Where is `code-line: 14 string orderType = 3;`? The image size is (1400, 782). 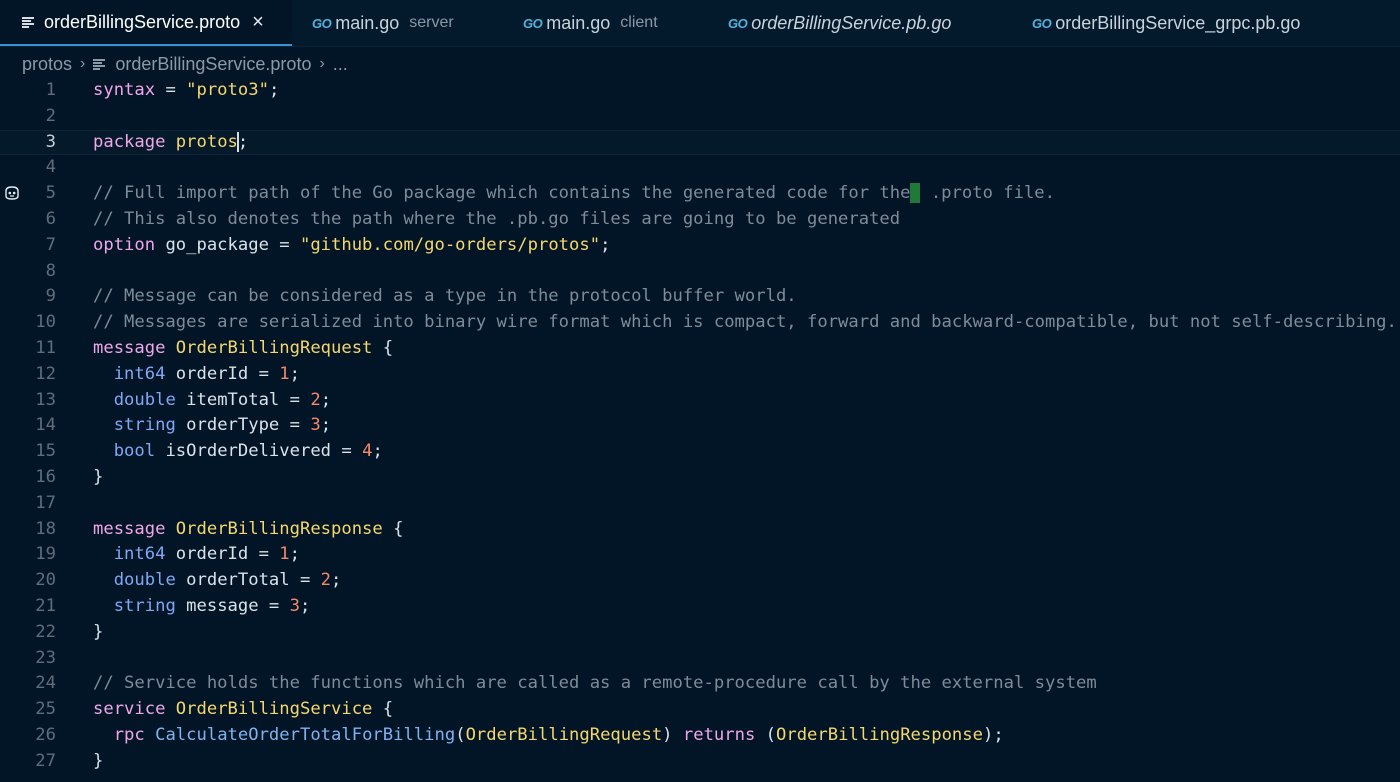
code-line: 14 string orderType = 3; is located at coordinates (700, 426).